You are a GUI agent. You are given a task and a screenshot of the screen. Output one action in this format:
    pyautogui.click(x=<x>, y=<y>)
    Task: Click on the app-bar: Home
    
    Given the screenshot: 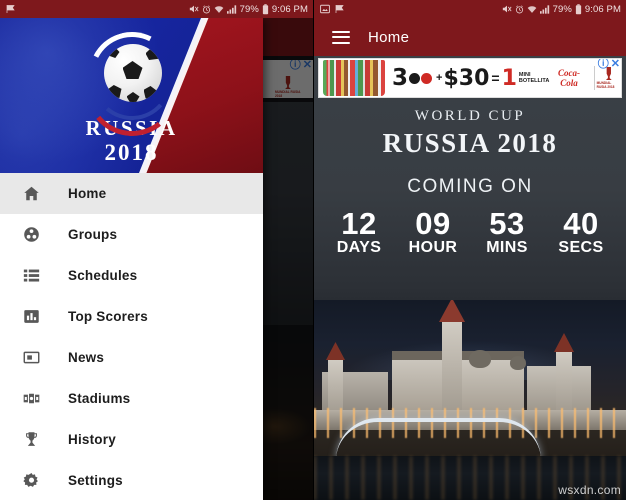 What is the action you would take?
    pyautogui.click(x=470, y=37)
    